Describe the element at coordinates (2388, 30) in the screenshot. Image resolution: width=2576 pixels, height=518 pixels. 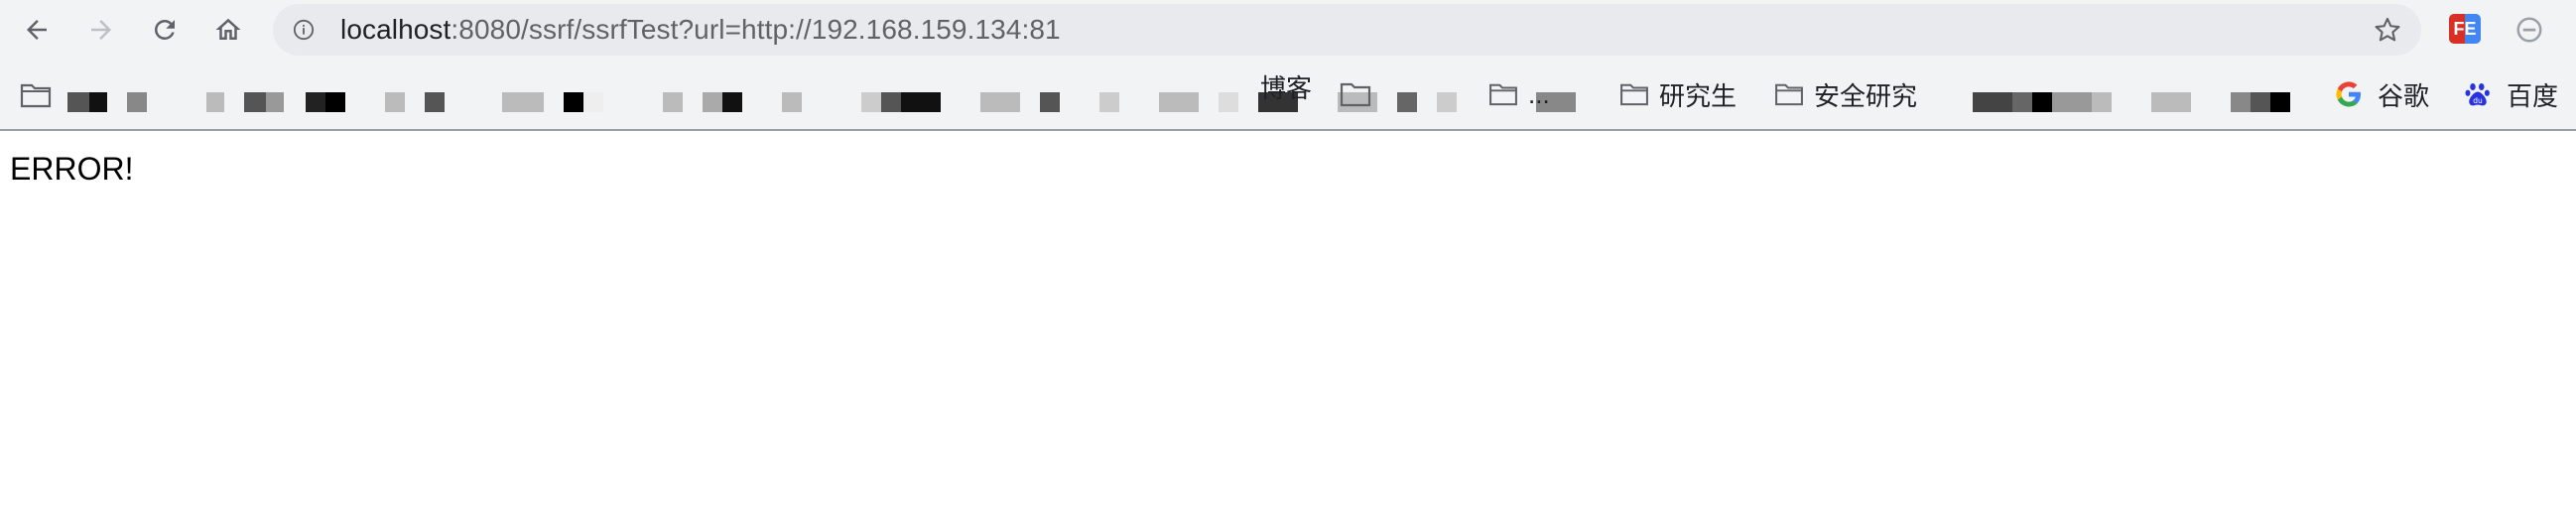
I see `bookmark-star-icon` at that location.